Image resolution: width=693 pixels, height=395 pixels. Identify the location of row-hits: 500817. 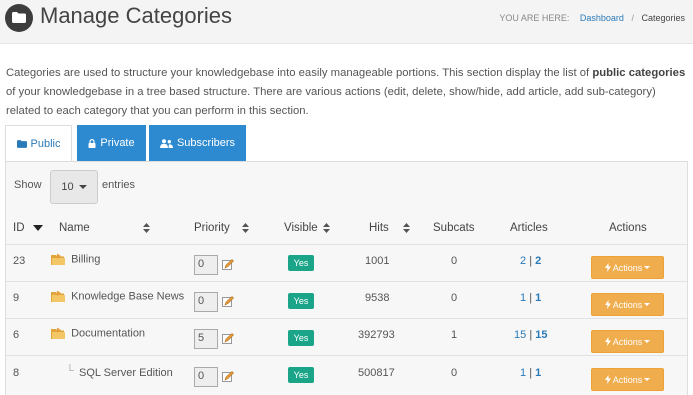
(376, 373).